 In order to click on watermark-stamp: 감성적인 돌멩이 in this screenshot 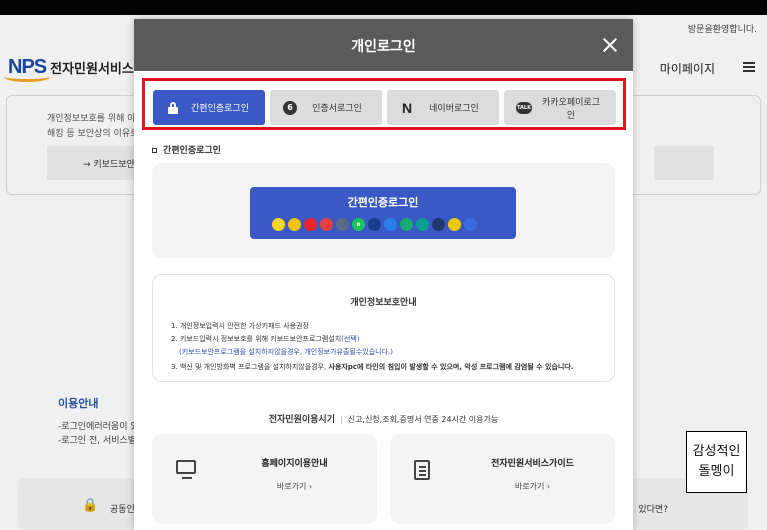, I will do `click(716, 462)`.